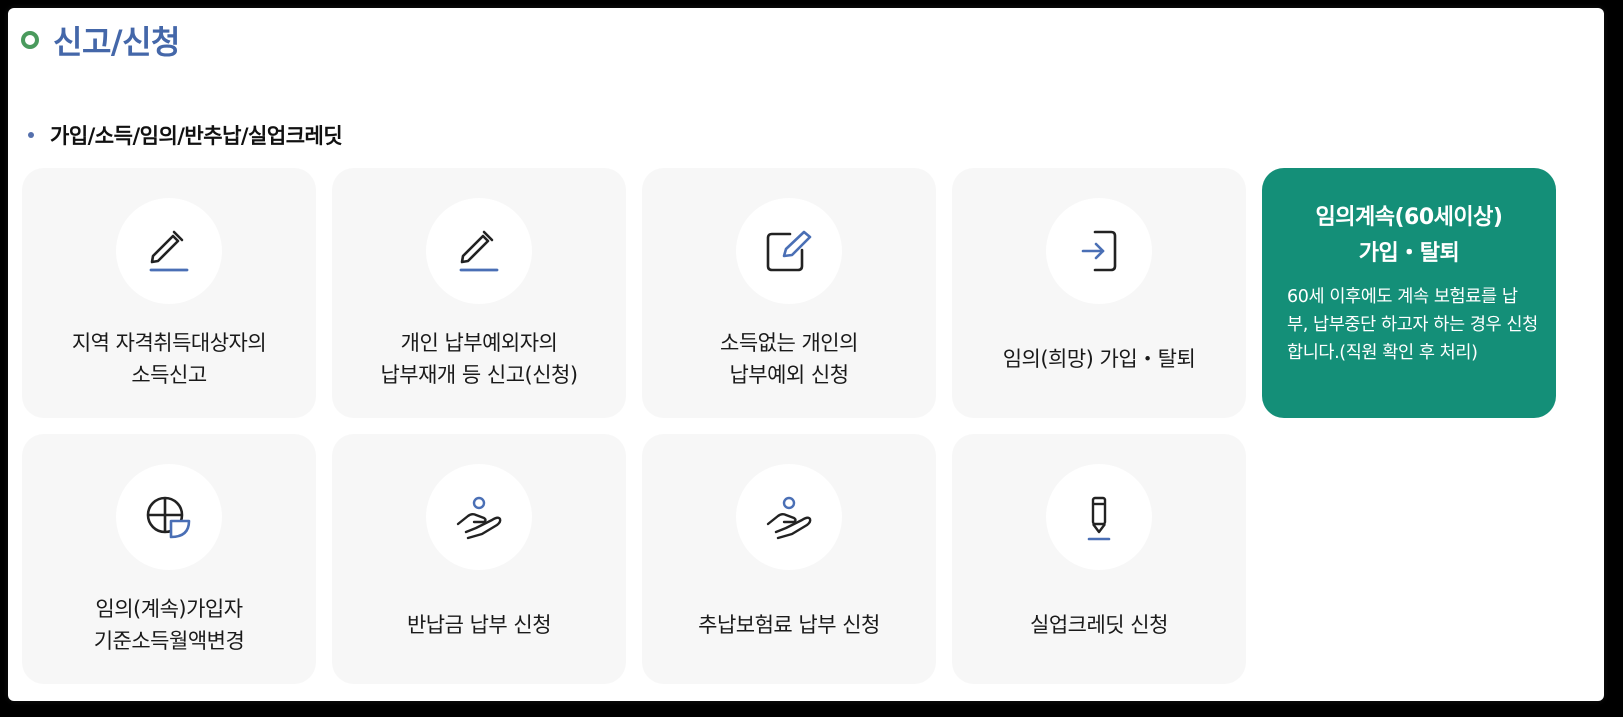 This screenshot has height=717, width=1623. Describe the element at coordinates (169, 359) in the screenshot. I see `card-label: 지역 자격취득대상자의 소득신고` at that location.